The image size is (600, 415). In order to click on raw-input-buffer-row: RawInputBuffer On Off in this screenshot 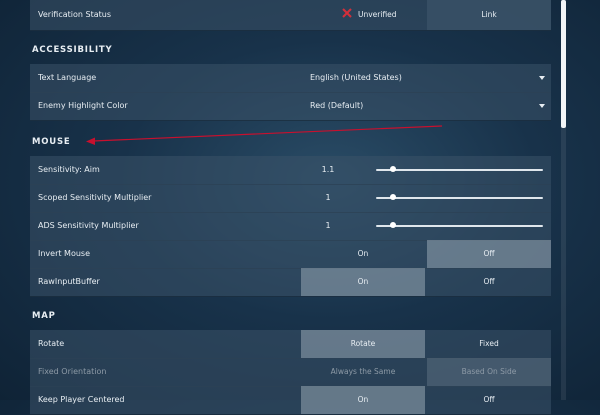, I will do `click(290, 282)`.